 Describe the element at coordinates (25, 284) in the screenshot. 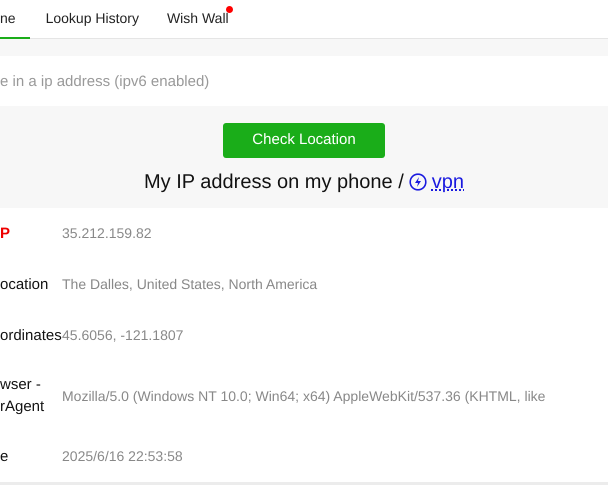

I see `field-label: ocation` at that location.